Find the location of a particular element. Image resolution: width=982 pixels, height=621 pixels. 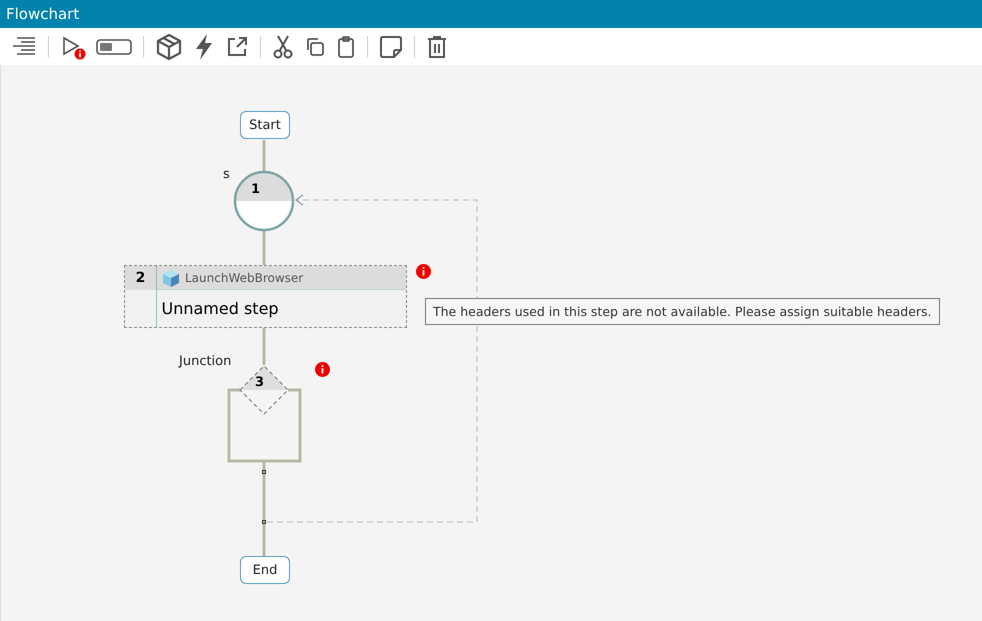

junction-number: 3 is located at coordinates (259, 382).